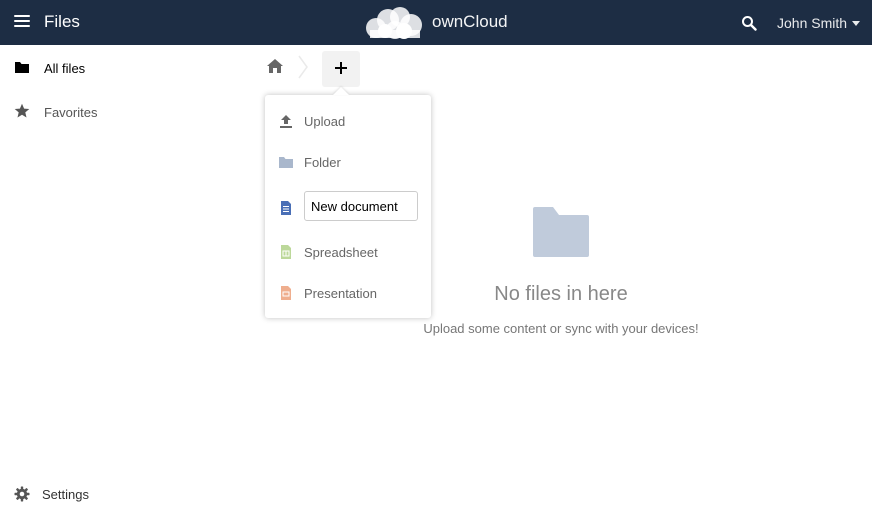 The image size is (872, 524). Describe the element at coordinates (22, 494) in the screenshot. I see `gear-icon` at that location.